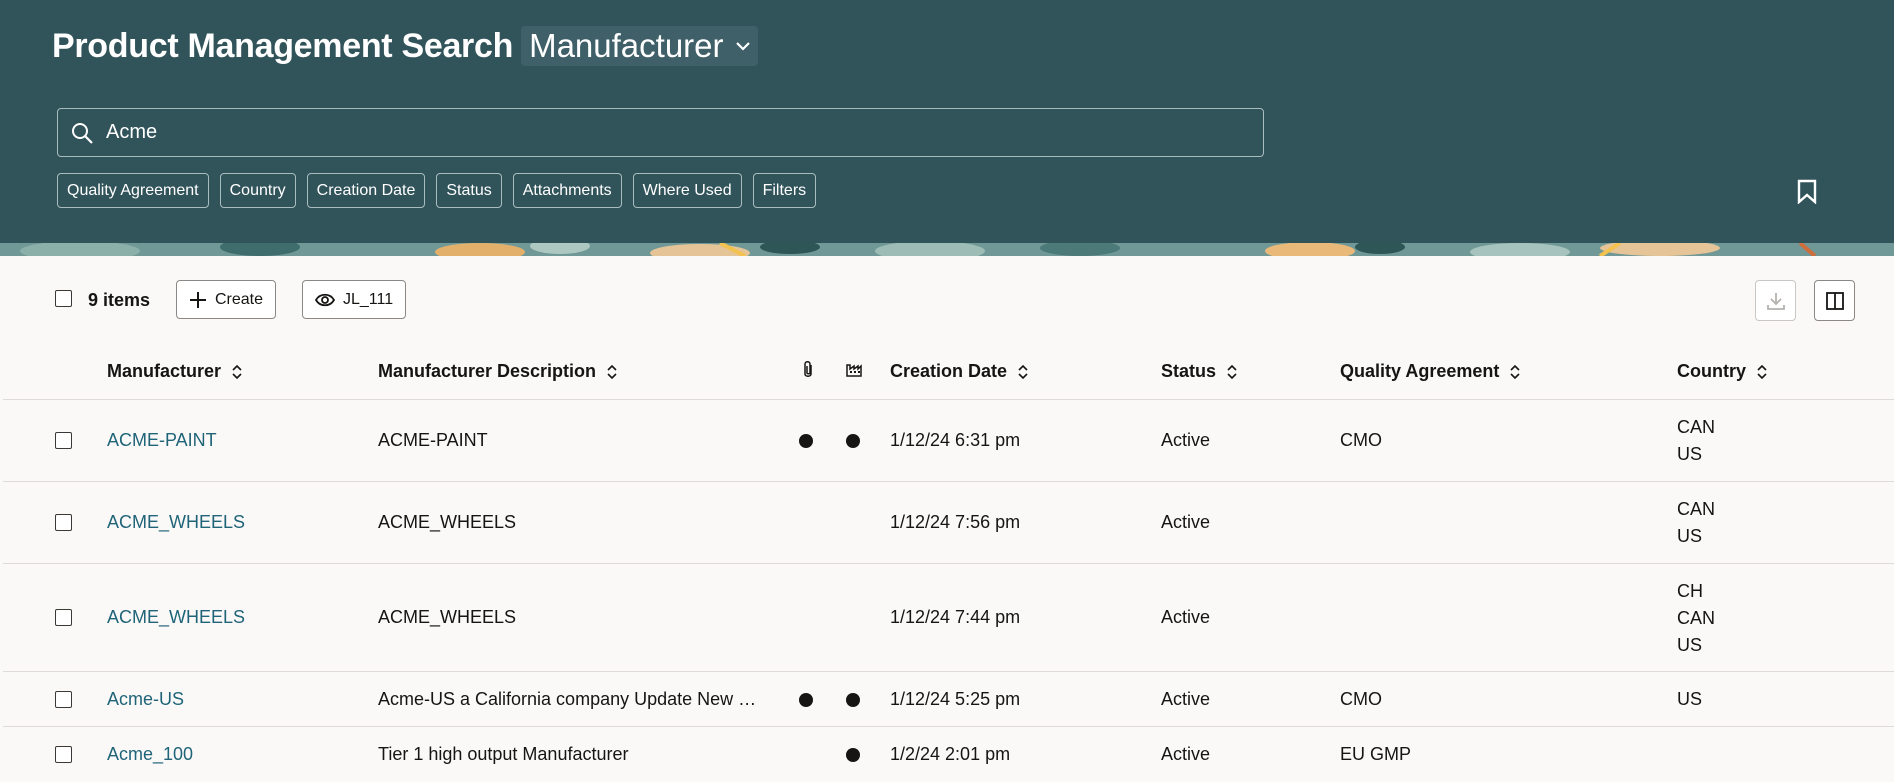 The image size is (1894, 782). I want to click on manufacturer-link: Acme_100, so click(150, 754).